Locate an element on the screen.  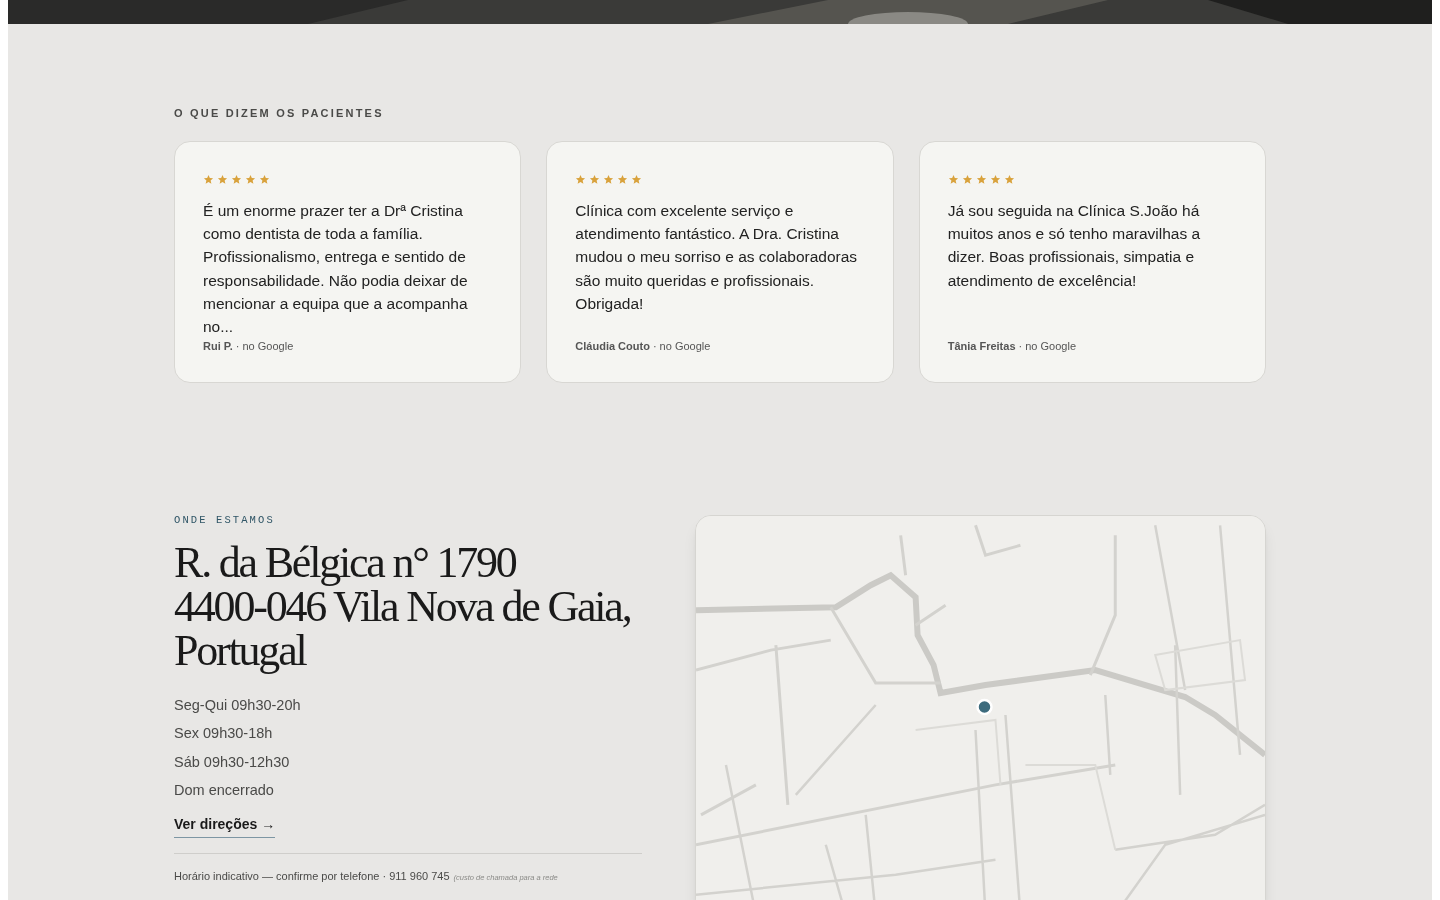
opening-hours: Sáb 09h30-12h30 is located at coordinates (232, 762).